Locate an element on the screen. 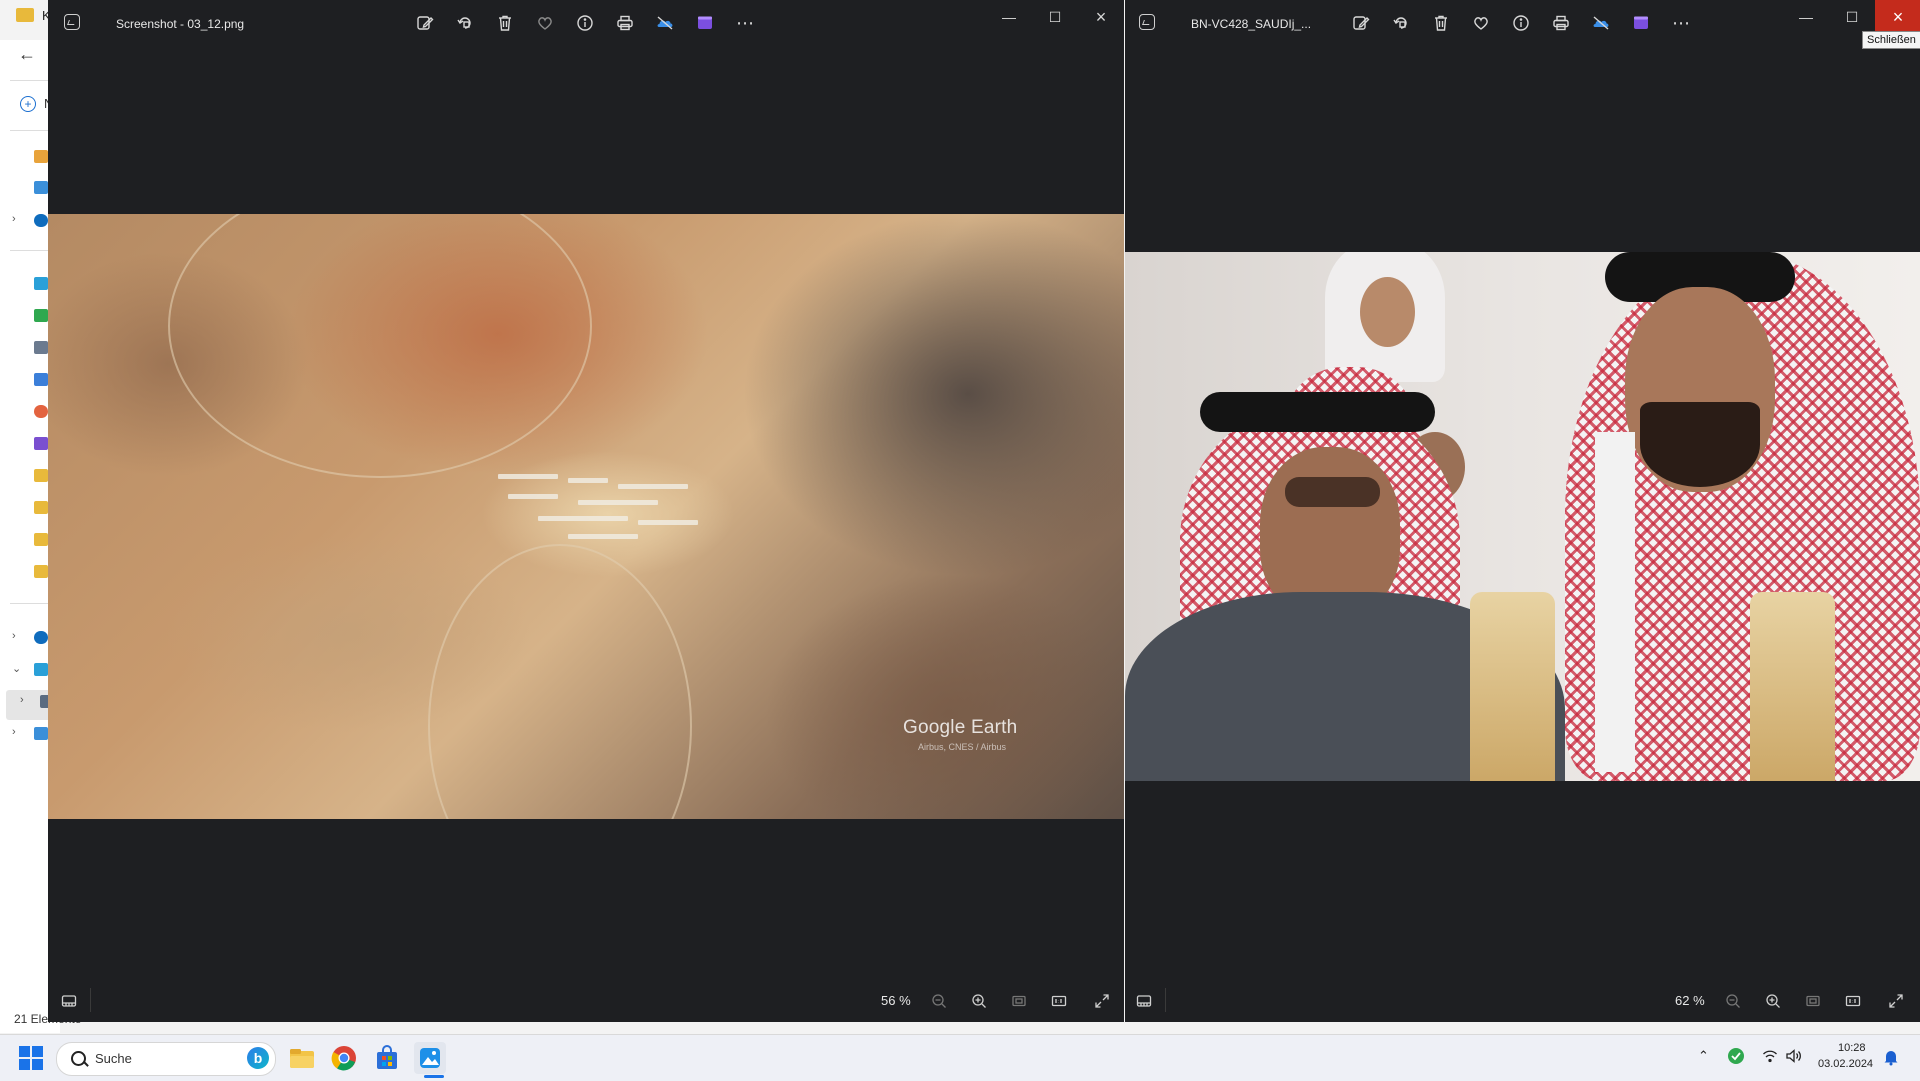  wifi-icon is located at coordinates (1770, 1056).